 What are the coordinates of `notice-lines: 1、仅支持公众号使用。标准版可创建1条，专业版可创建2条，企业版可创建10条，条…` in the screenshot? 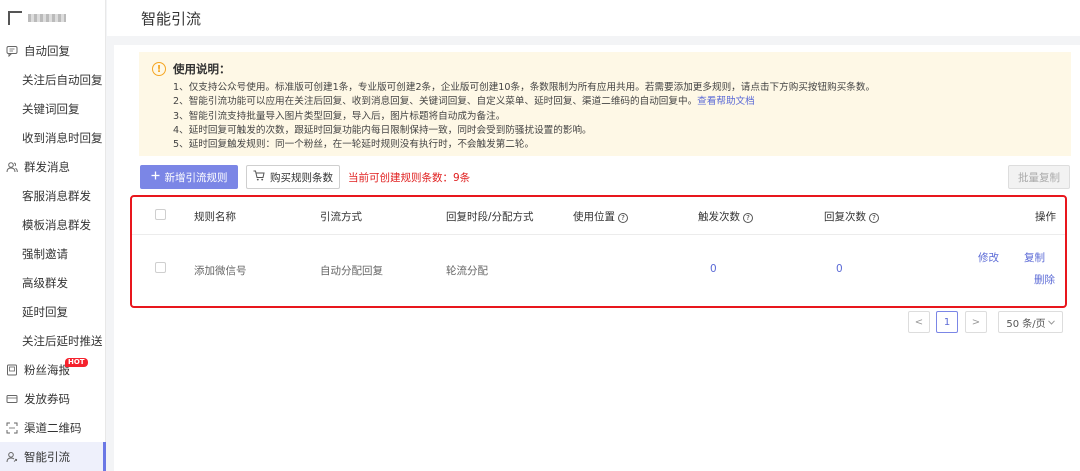 It's located at (524, 116).